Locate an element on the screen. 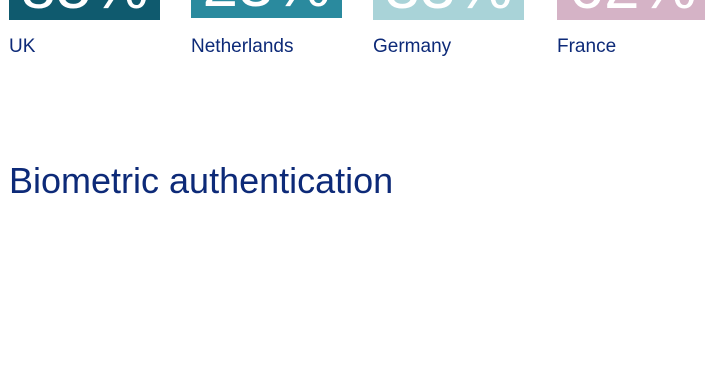  stat-value: 23% is located at coordinates (266, 8).